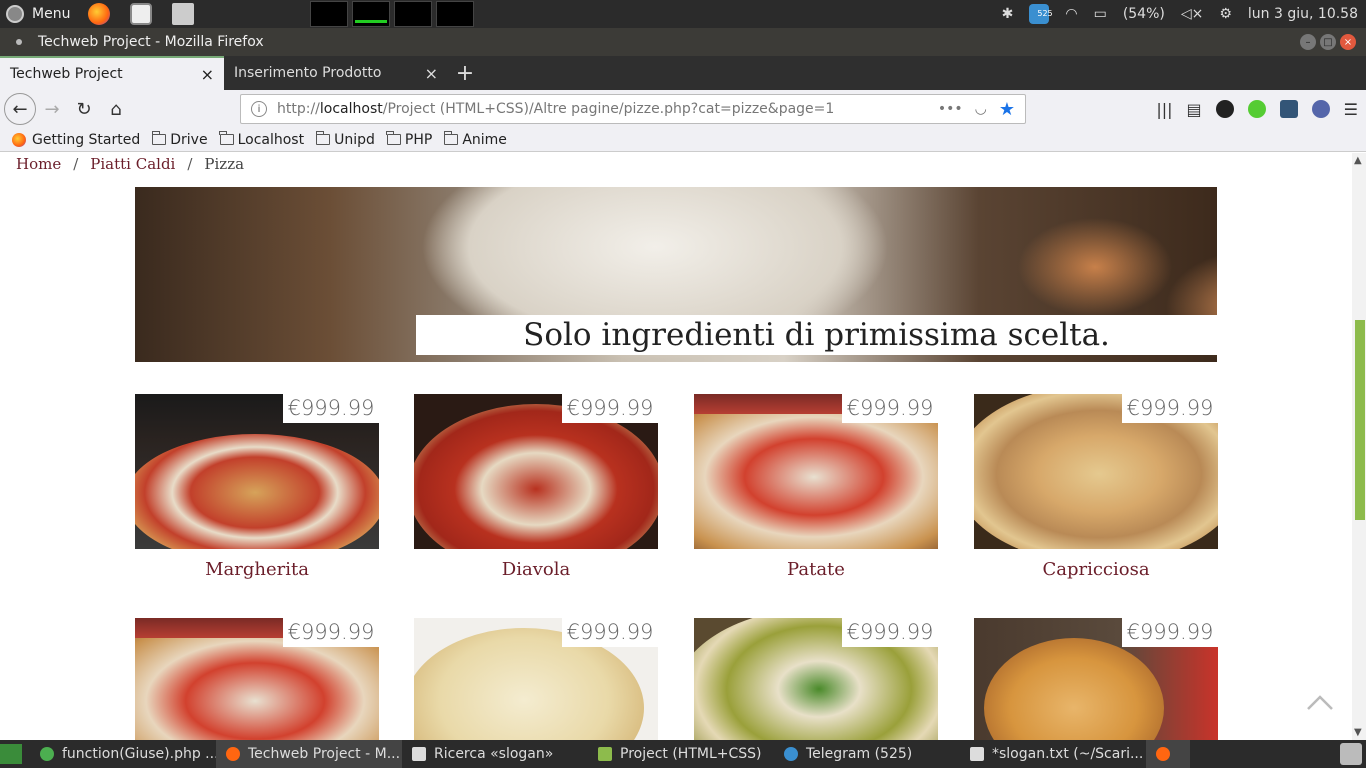 This screenshot has width=1366, height=768. Describe the element at coordinates (1007, 109) in the screenshot. I see `bookmark-star-icon: ★` at that location.